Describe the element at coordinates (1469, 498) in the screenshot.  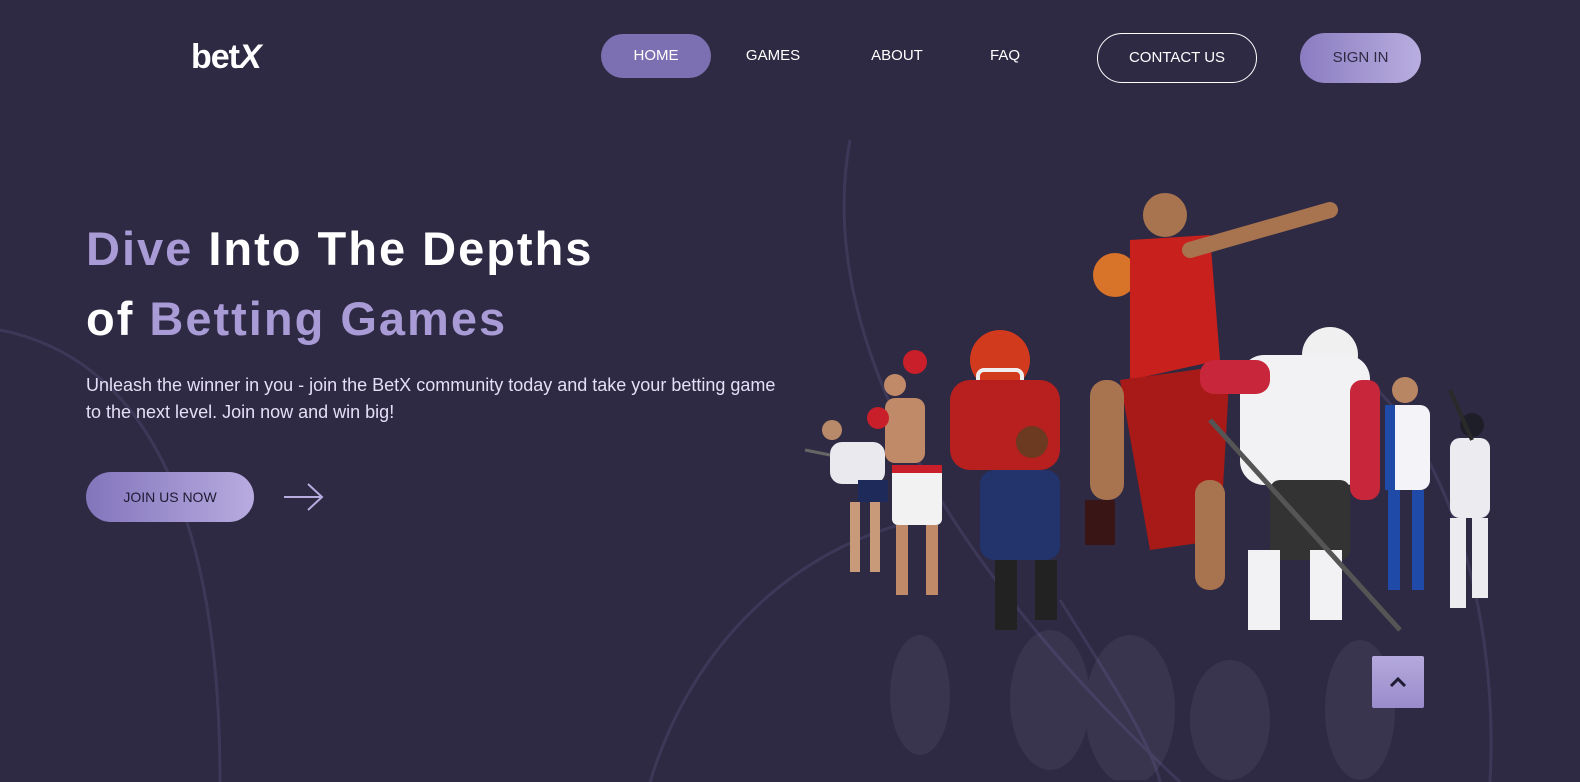
I see `baseball-player` at that location.